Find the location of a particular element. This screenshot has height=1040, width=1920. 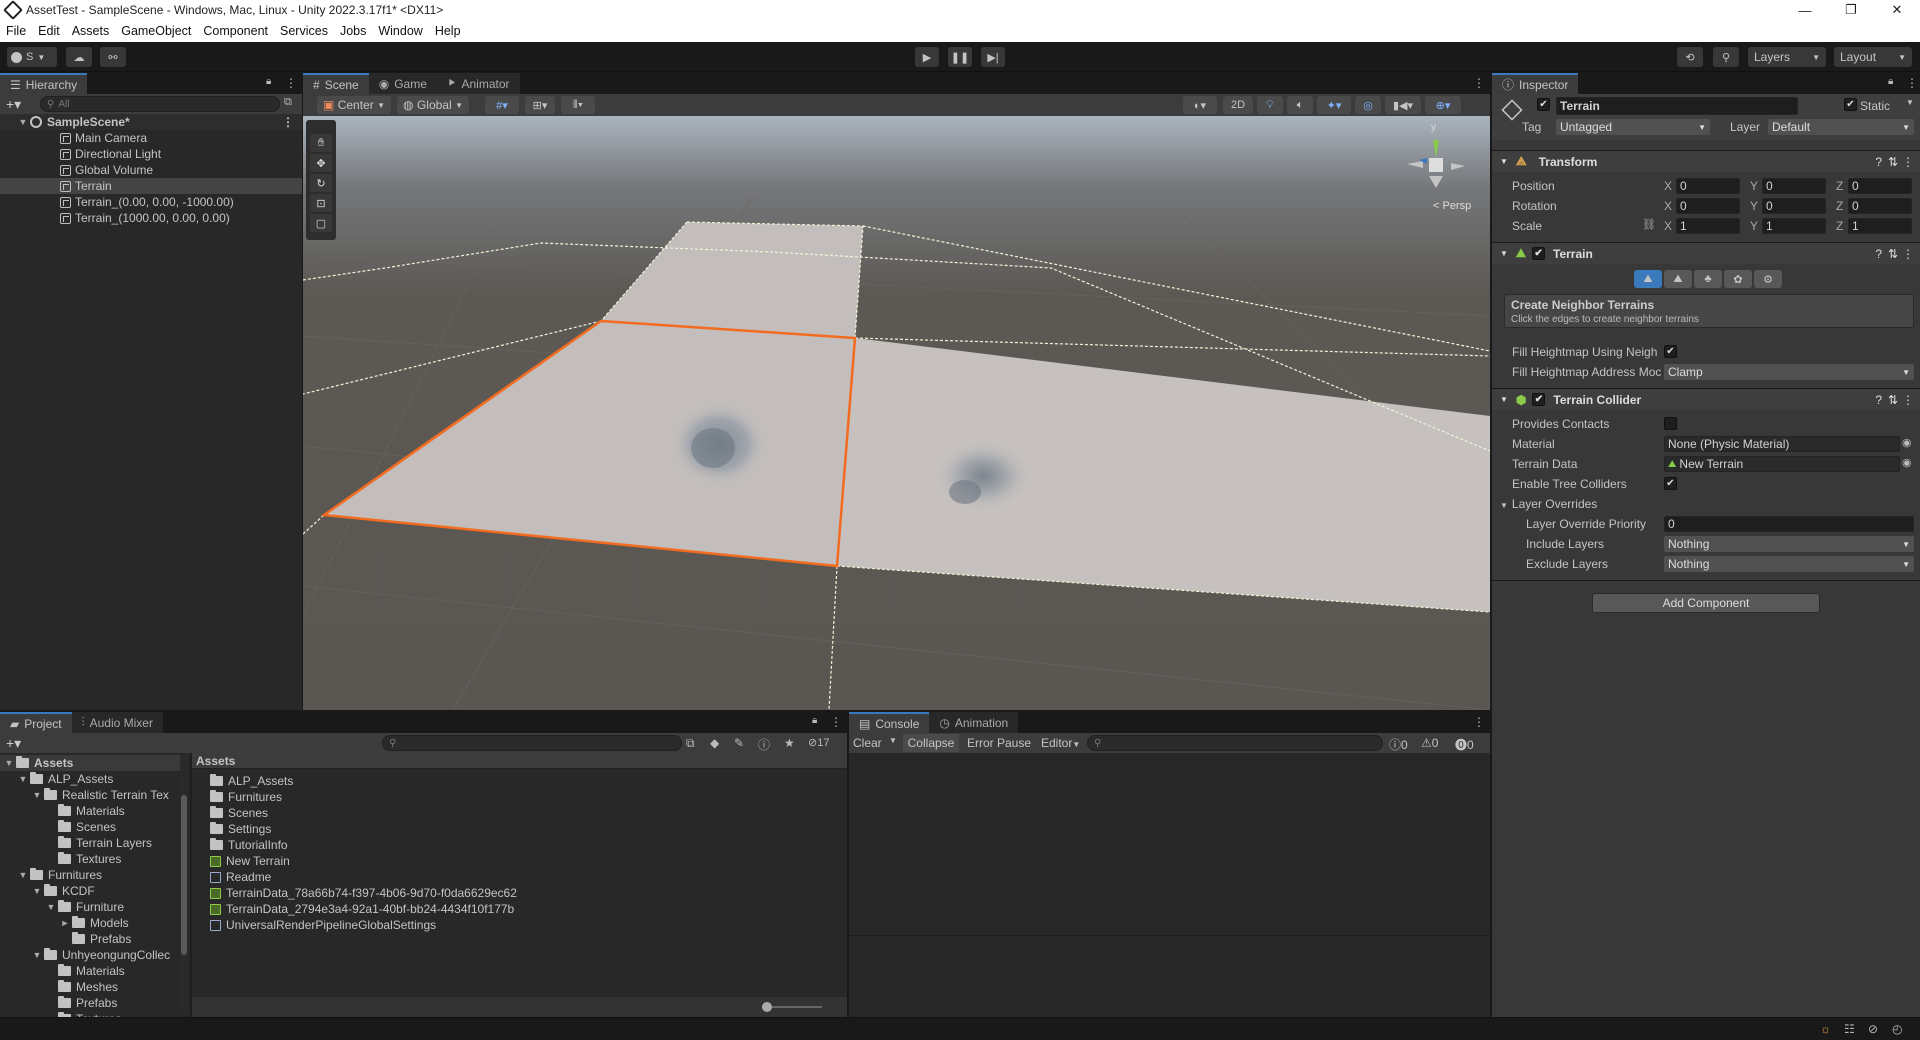

project-tree-item: ▼ Assets is located at coordinates (90, 763).